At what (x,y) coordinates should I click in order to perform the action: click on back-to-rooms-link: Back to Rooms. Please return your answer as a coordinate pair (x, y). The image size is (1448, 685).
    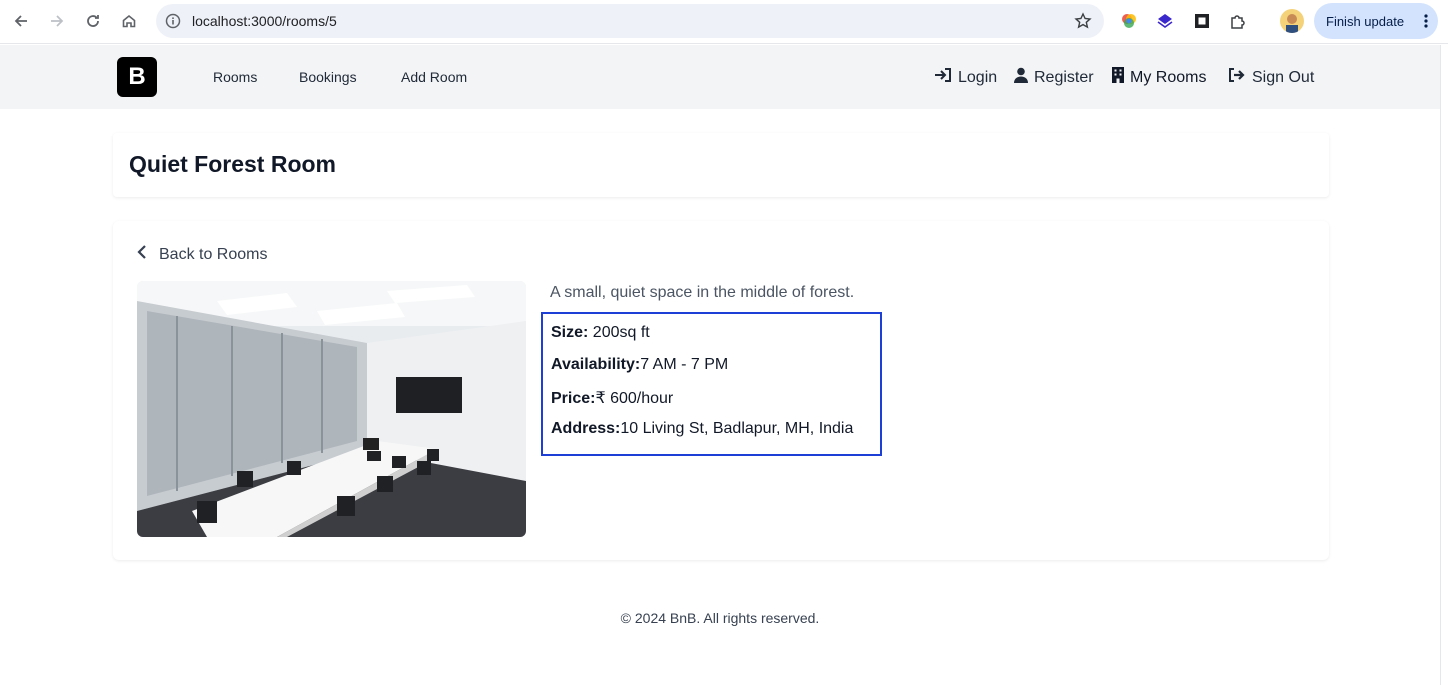
    Looking at the image, I should click on (202, 254).